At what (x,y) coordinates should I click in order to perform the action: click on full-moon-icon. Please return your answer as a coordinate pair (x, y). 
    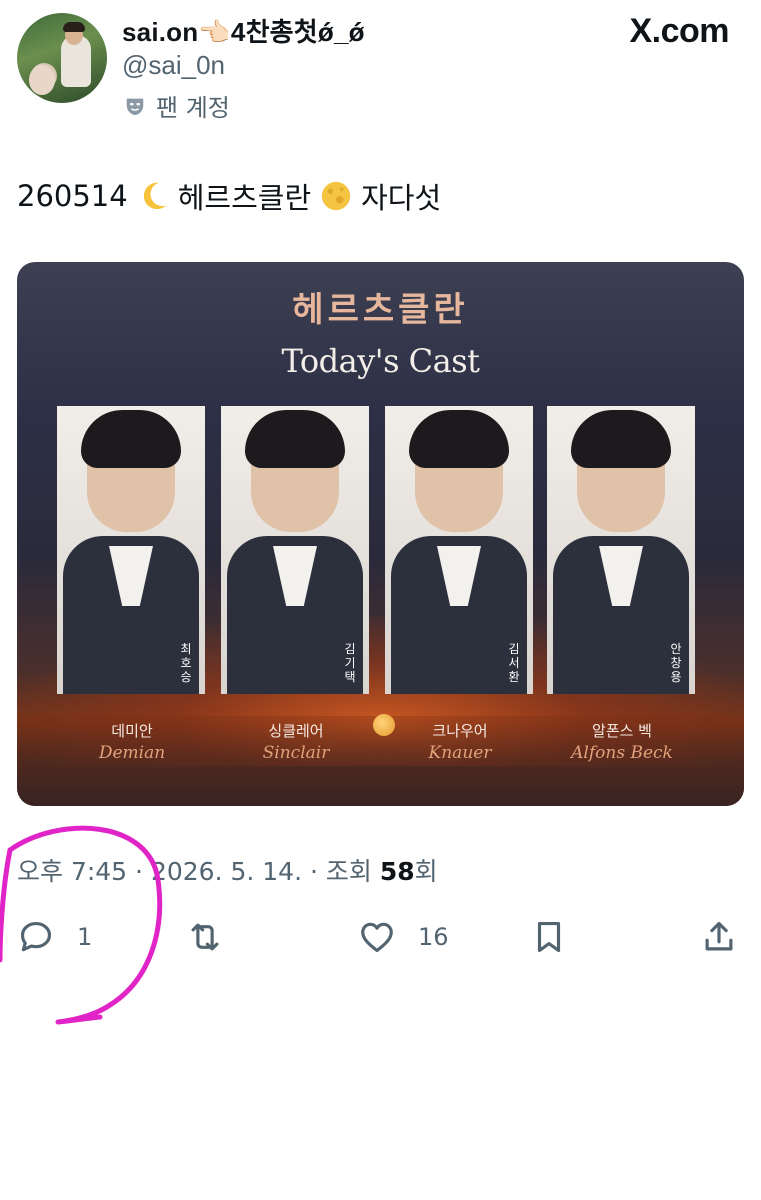
    Looking at the image, I should click on (336, 196).